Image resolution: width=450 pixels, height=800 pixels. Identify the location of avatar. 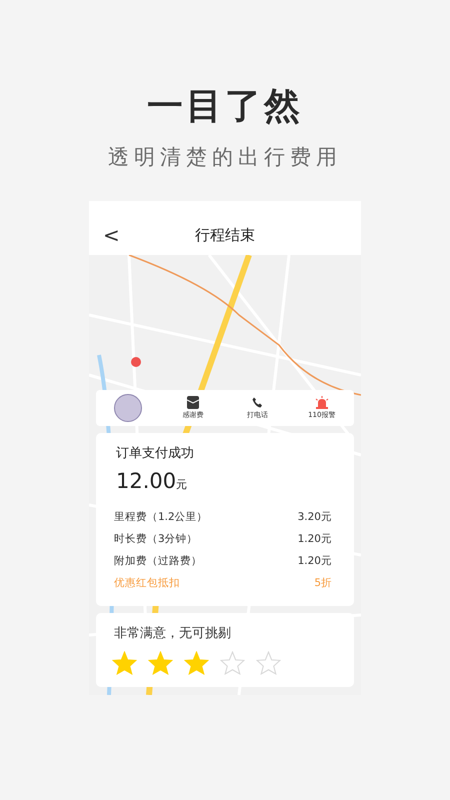
(128, 408).